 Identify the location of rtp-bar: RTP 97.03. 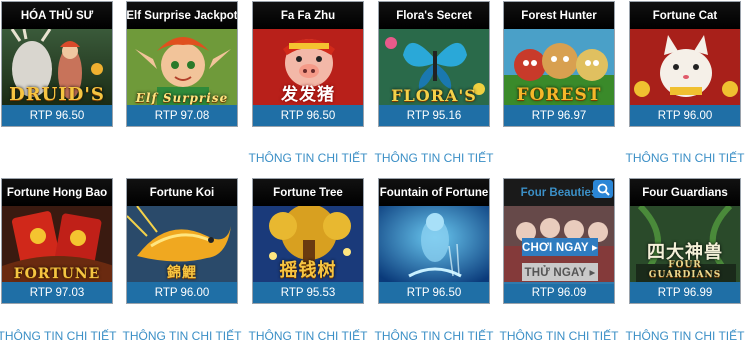
(57, 292).